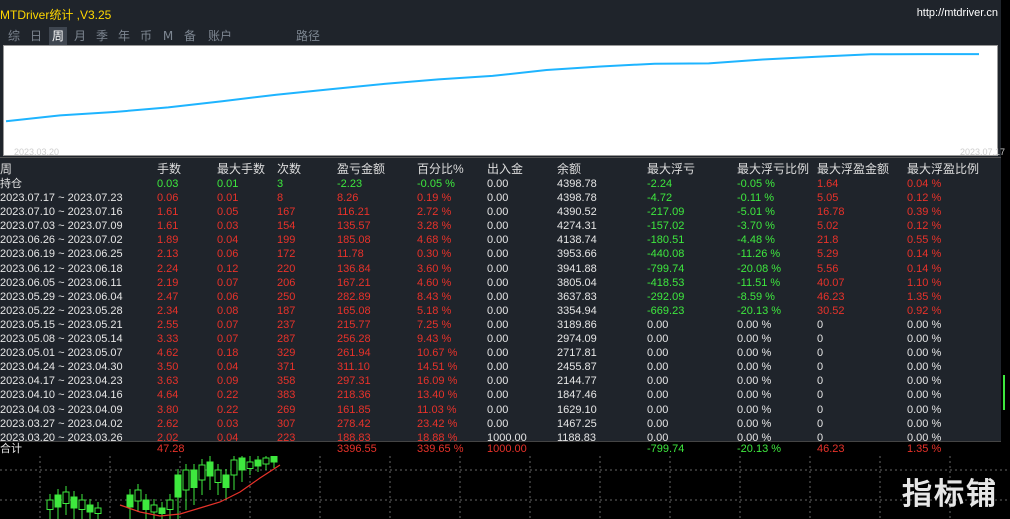 This screenshot has height=519, width=1010. Describe the element at coordinates (853, 169) in the screenshot. I see `column-header: 最大浮盈金额` at that location.